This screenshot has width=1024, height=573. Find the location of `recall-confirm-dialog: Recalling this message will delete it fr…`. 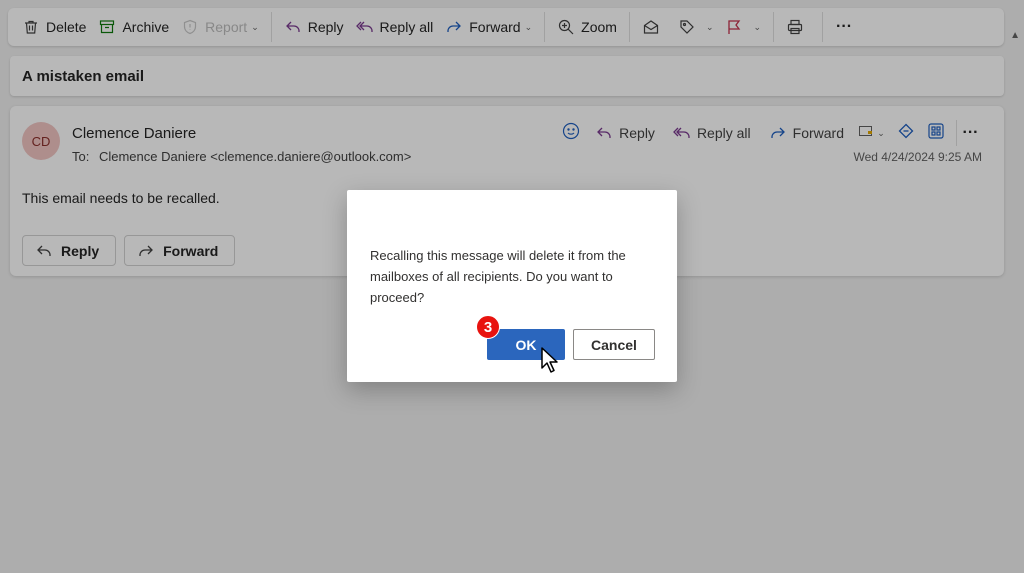

recall-confirm-dialog: Recalling this message will delete it fr… is located at coordinates (512, 286).